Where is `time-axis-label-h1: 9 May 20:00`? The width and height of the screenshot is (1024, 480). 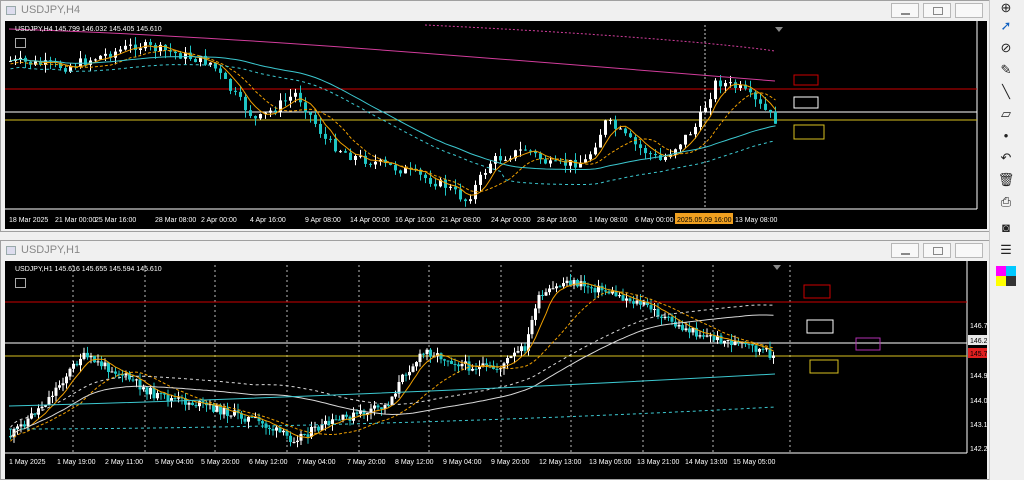 time-axis-label-h1: 9 May 20:00 is located at coordinates (510, 462).